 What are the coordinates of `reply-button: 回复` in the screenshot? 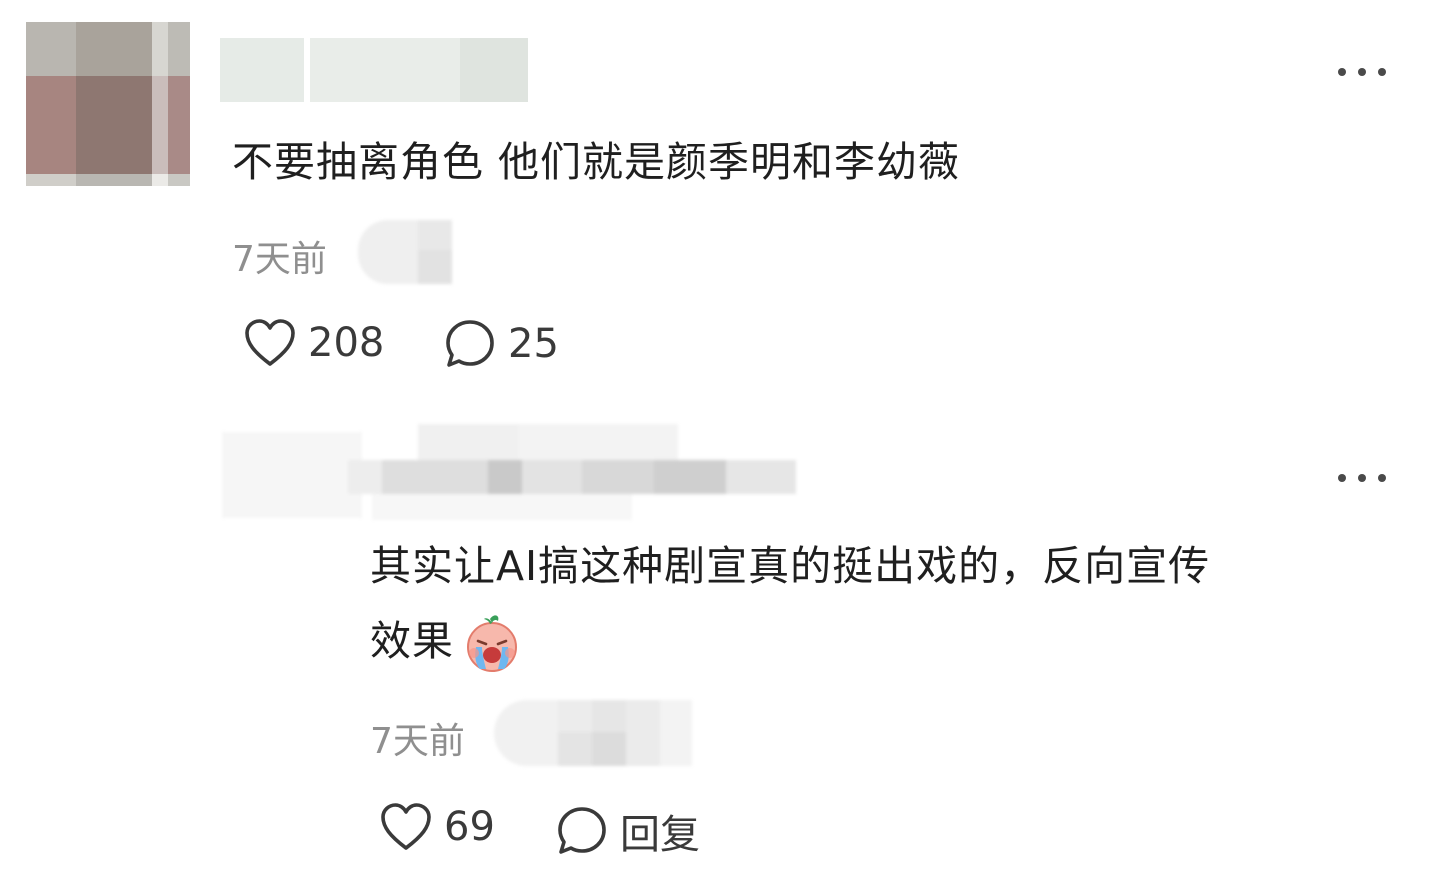 It's located at (628, 831).